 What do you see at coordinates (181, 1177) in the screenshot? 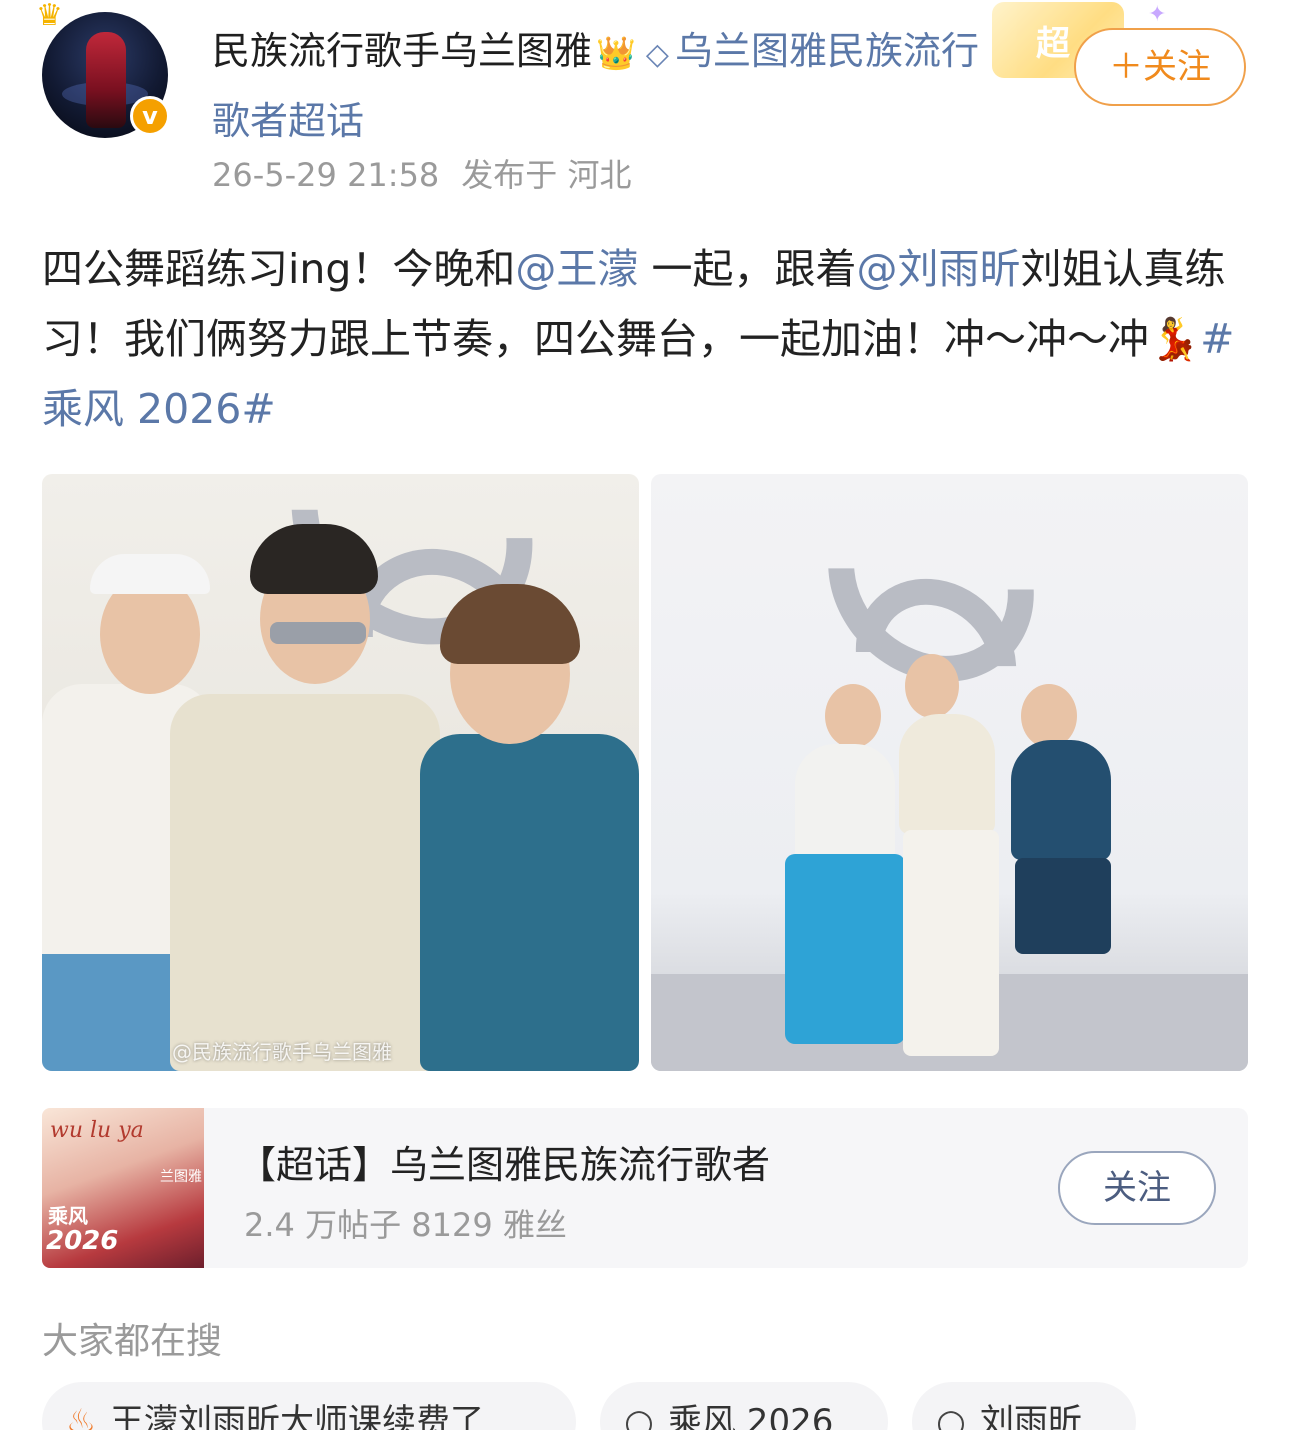
I see `thumb-name-text: 兰图雅` at bounding box center [181, 1177].